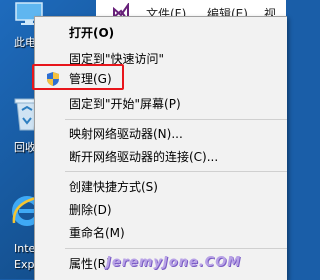 The width and height of the screenshot is (320, 280). Describe the element at coordinates (90, 264) in the screenshot. I see `menu-item-label: 属性(R)` at that location.